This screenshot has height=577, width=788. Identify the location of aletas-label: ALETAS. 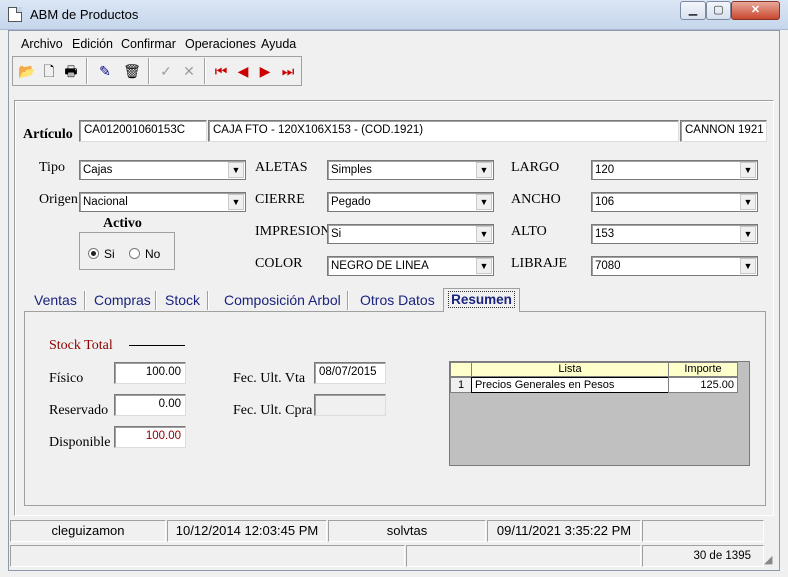
(281, 167).